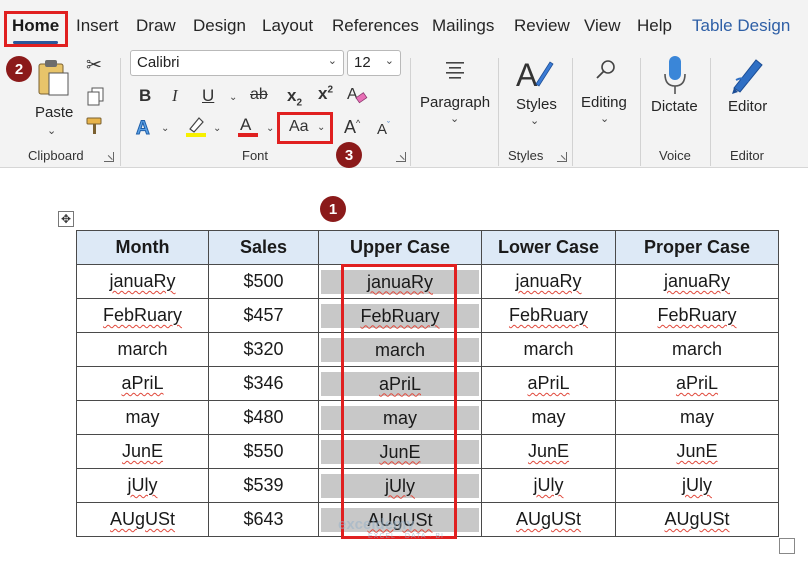 This screenshot has width=808, height=565. Describe the element at coordinates (263, 315) in the screenshot. I see `table-cell: $457` at that location.